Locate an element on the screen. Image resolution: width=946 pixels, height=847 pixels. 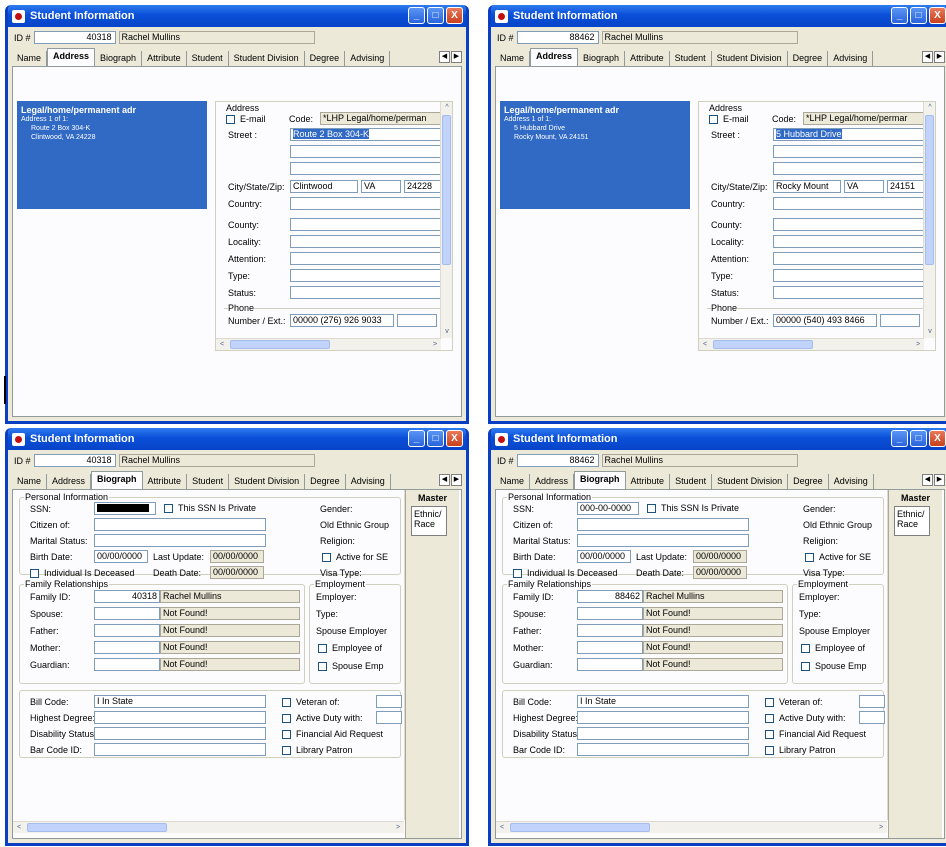
active-duty-field is located at coordinates (389, 717).